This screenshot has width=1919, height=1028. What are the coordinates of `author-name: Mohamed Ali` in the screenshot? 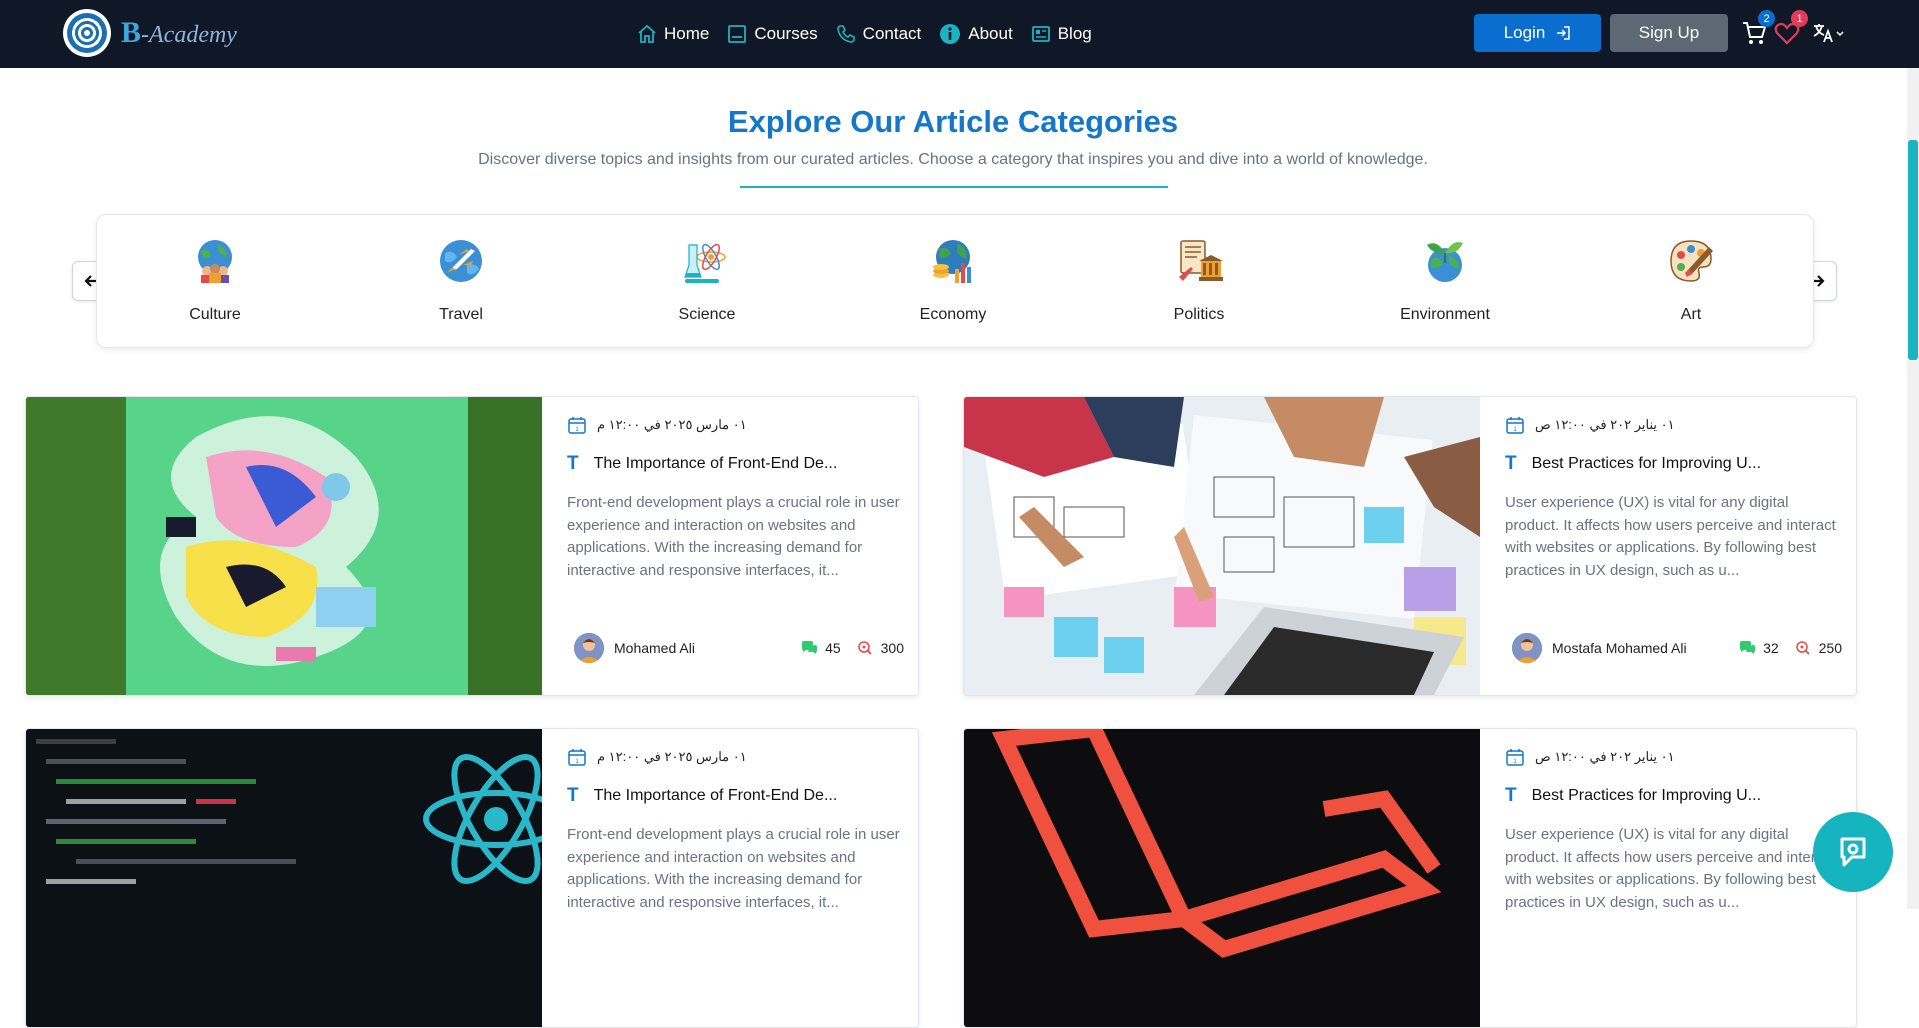 It's located at (654, 648).